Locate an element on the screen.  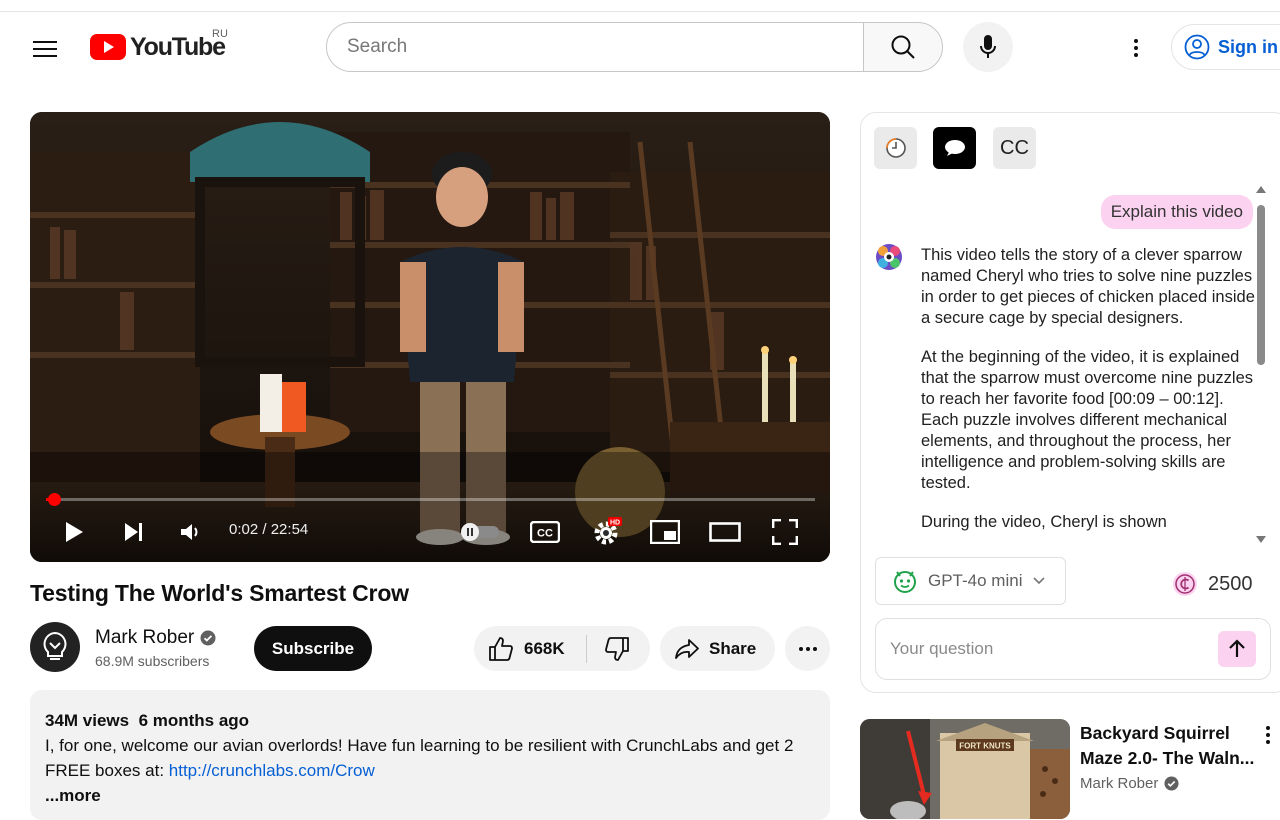
more-actions-button is located at coordinates (807, 648).